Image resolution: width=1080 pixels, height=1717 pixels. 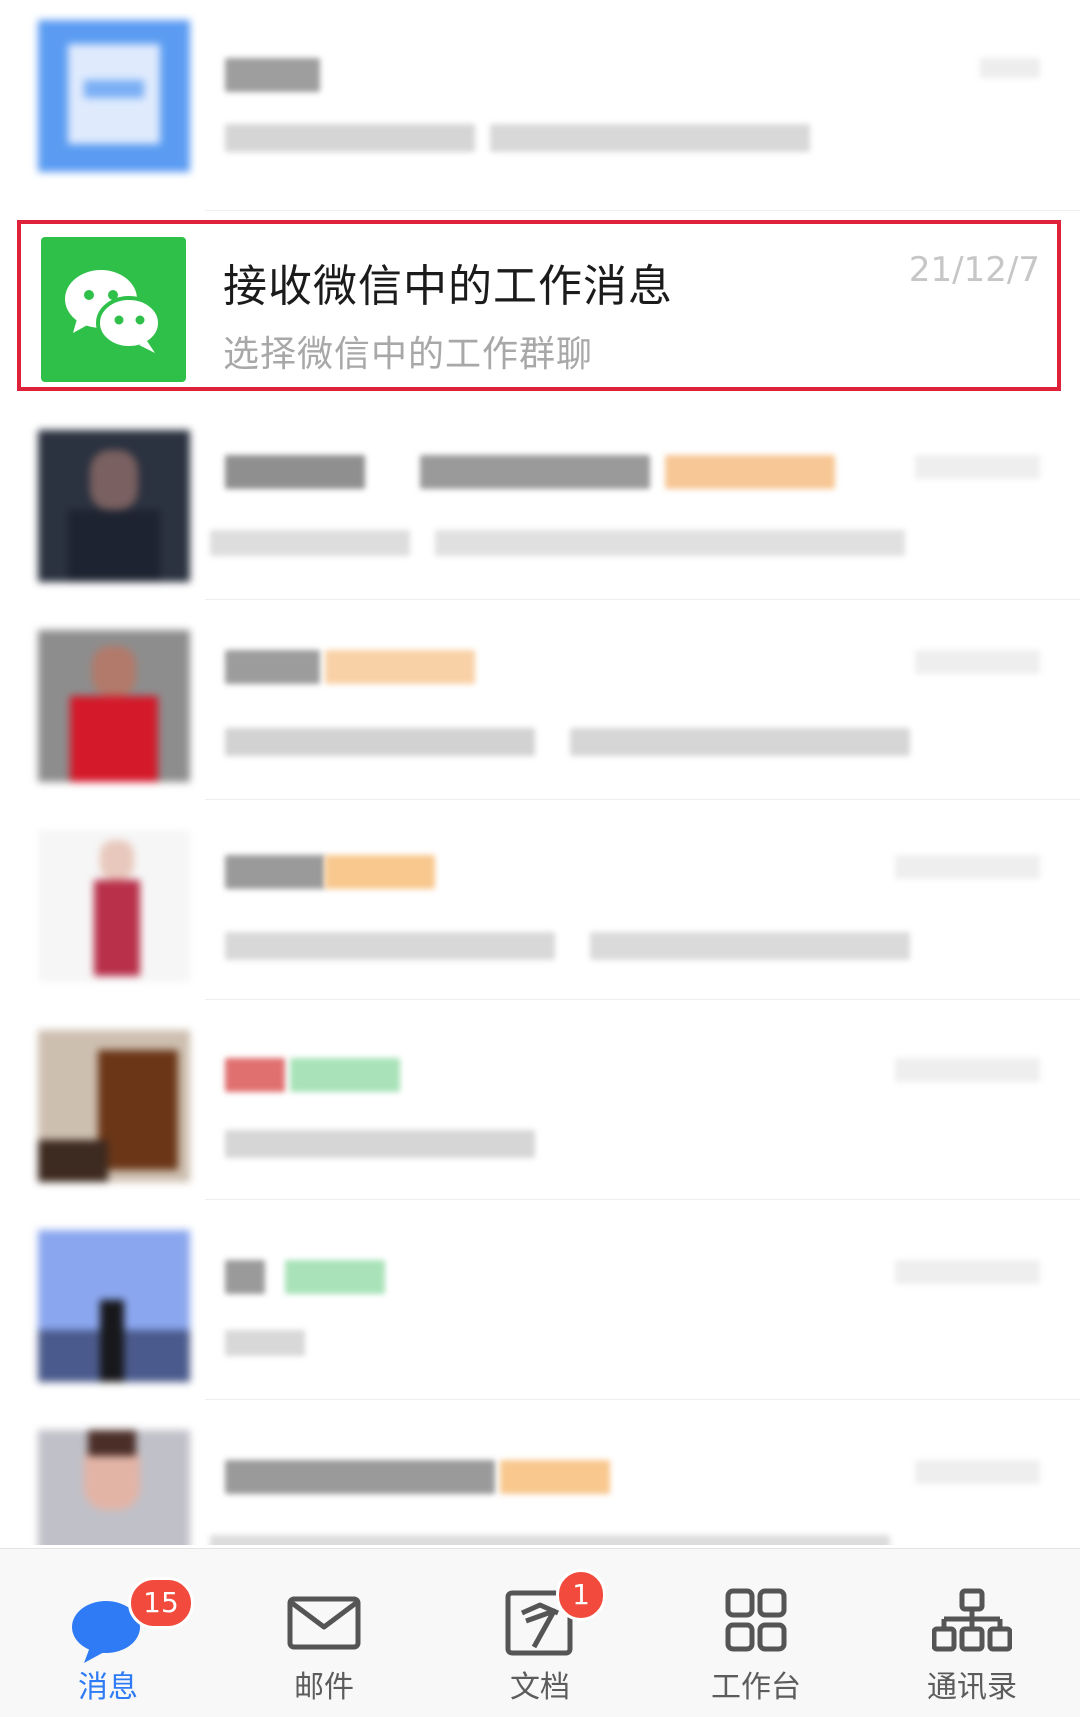 What do you see at coordinates (408, 354) in the screenshot?
I see `chat-preview: 选择微信中的工作群聊` at bounding box center [408, 354].